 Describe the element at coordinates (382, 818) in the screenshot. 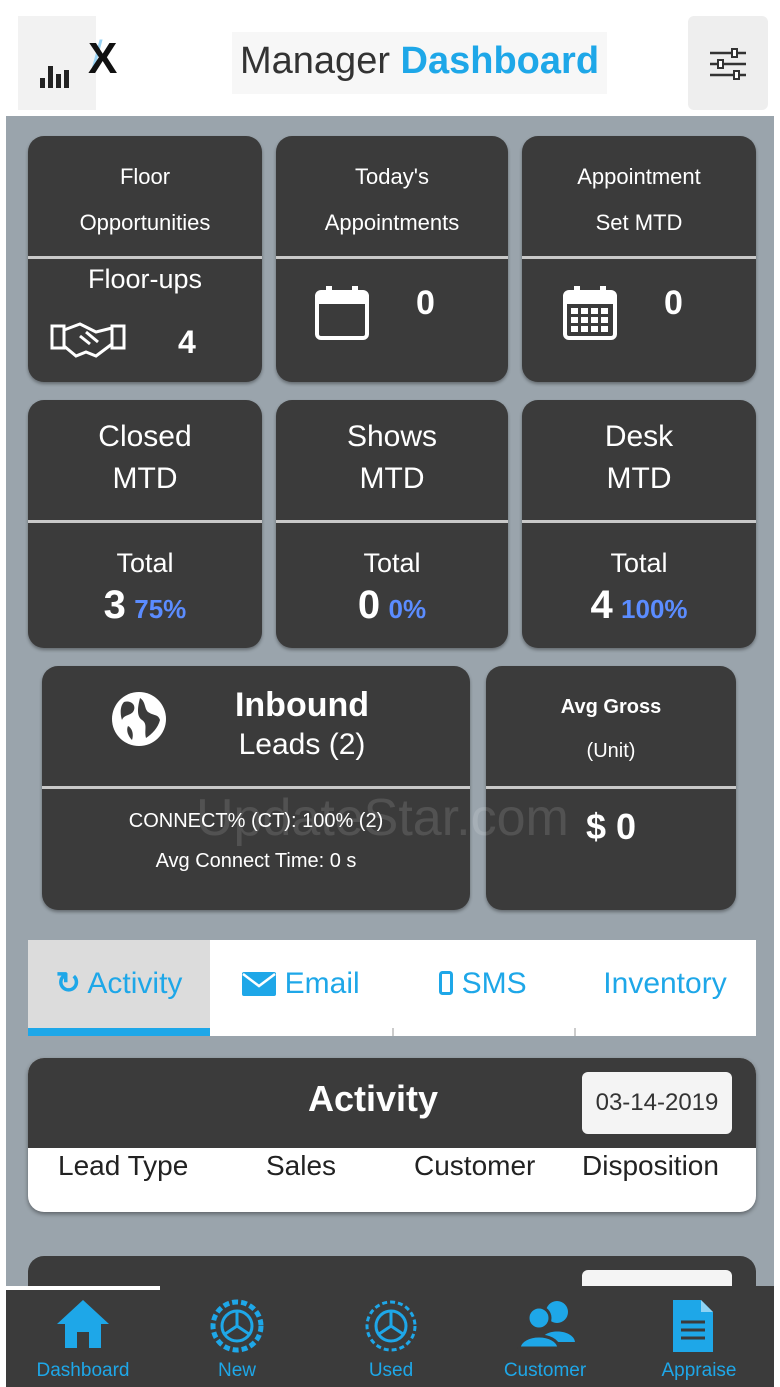

I see `watermark: UpdateStar.com` at that location.